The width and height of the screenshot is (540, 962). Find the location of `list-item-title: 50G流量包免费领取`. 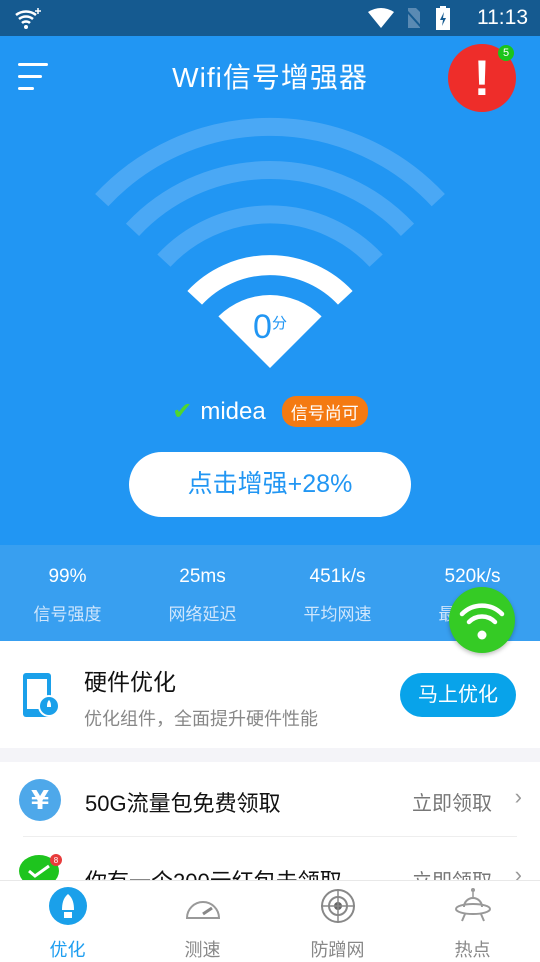

list-item-title: 50G流量包免费领取 is located at coordinates (183, 803).